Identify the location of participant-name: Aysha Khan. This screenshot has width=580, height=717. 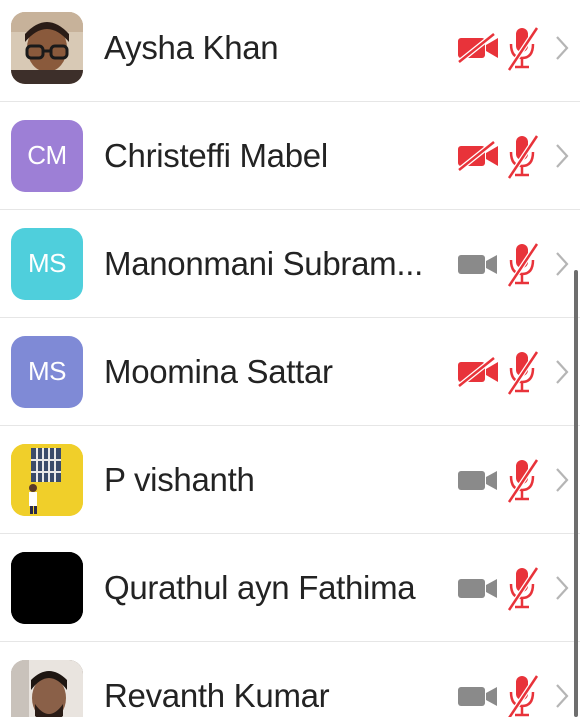
(191, 47).